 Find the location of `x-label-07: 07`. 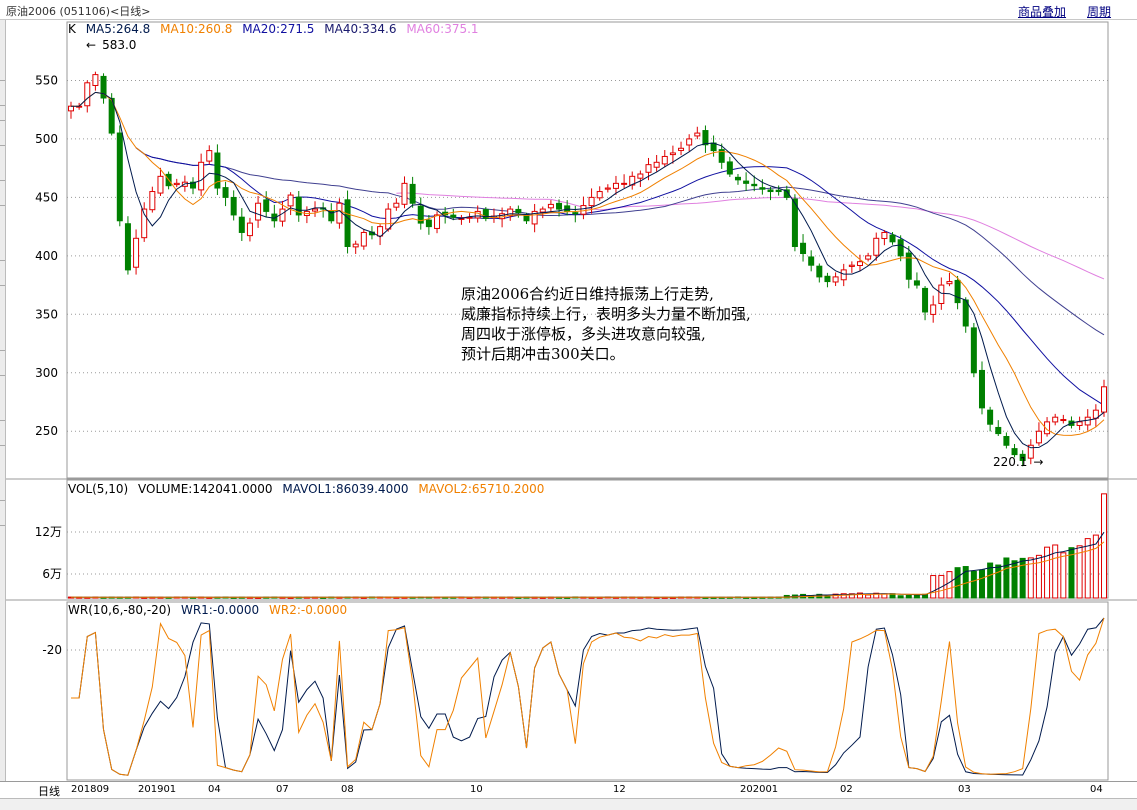

x-label-07: 07 is located at coordinates (282, 789).